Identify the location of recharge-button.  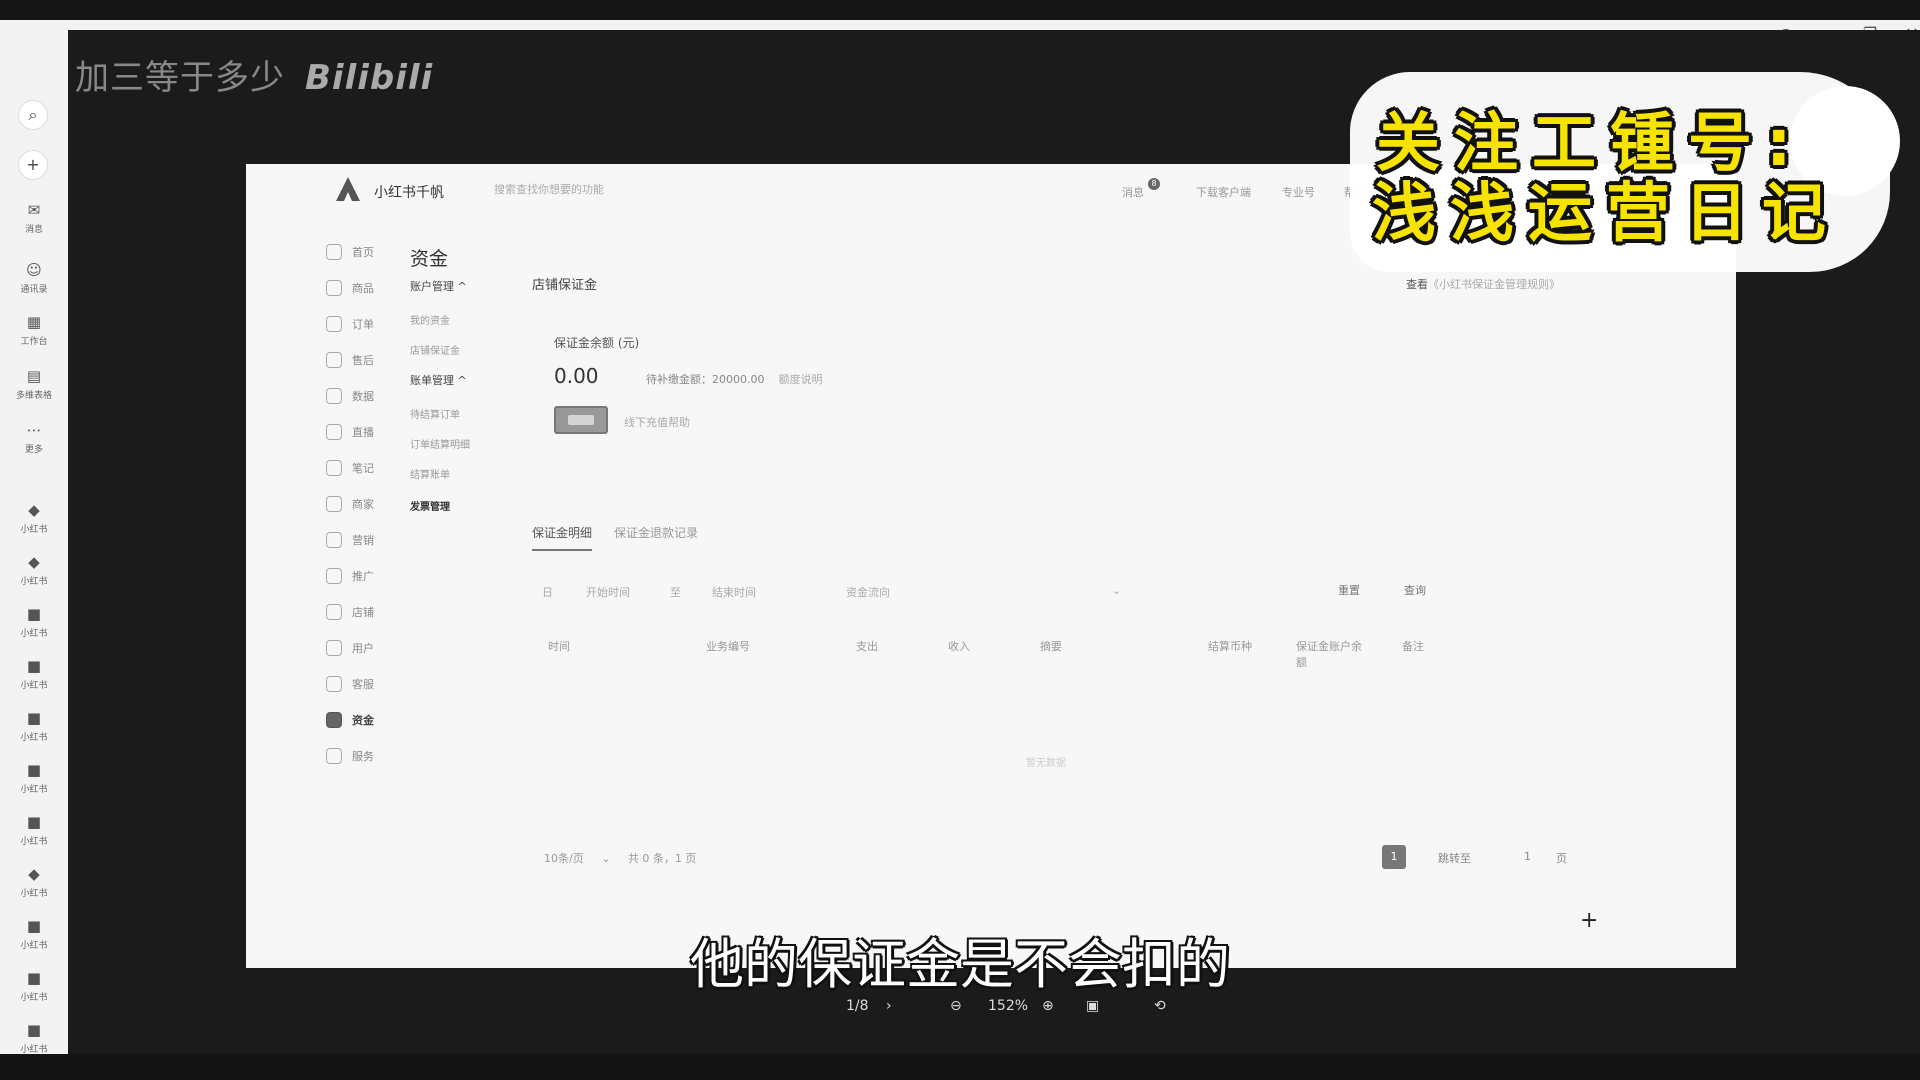
(581, 420).